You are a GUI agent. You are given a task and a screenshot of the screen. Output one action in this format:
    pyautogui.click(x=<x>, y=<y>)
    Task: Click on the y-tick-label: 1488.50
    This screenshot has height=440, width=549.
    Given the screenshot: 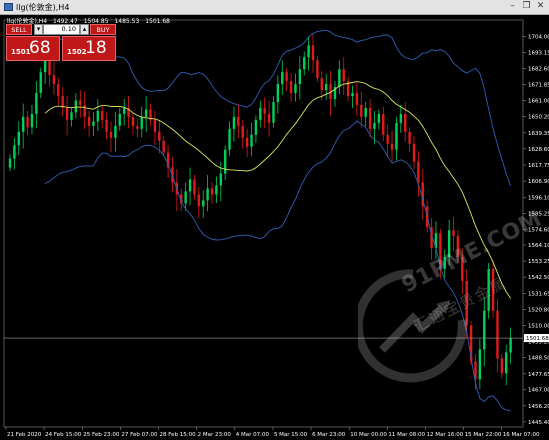 What is the action you would take?
    pyautogui.click(x=538, y=359)
    